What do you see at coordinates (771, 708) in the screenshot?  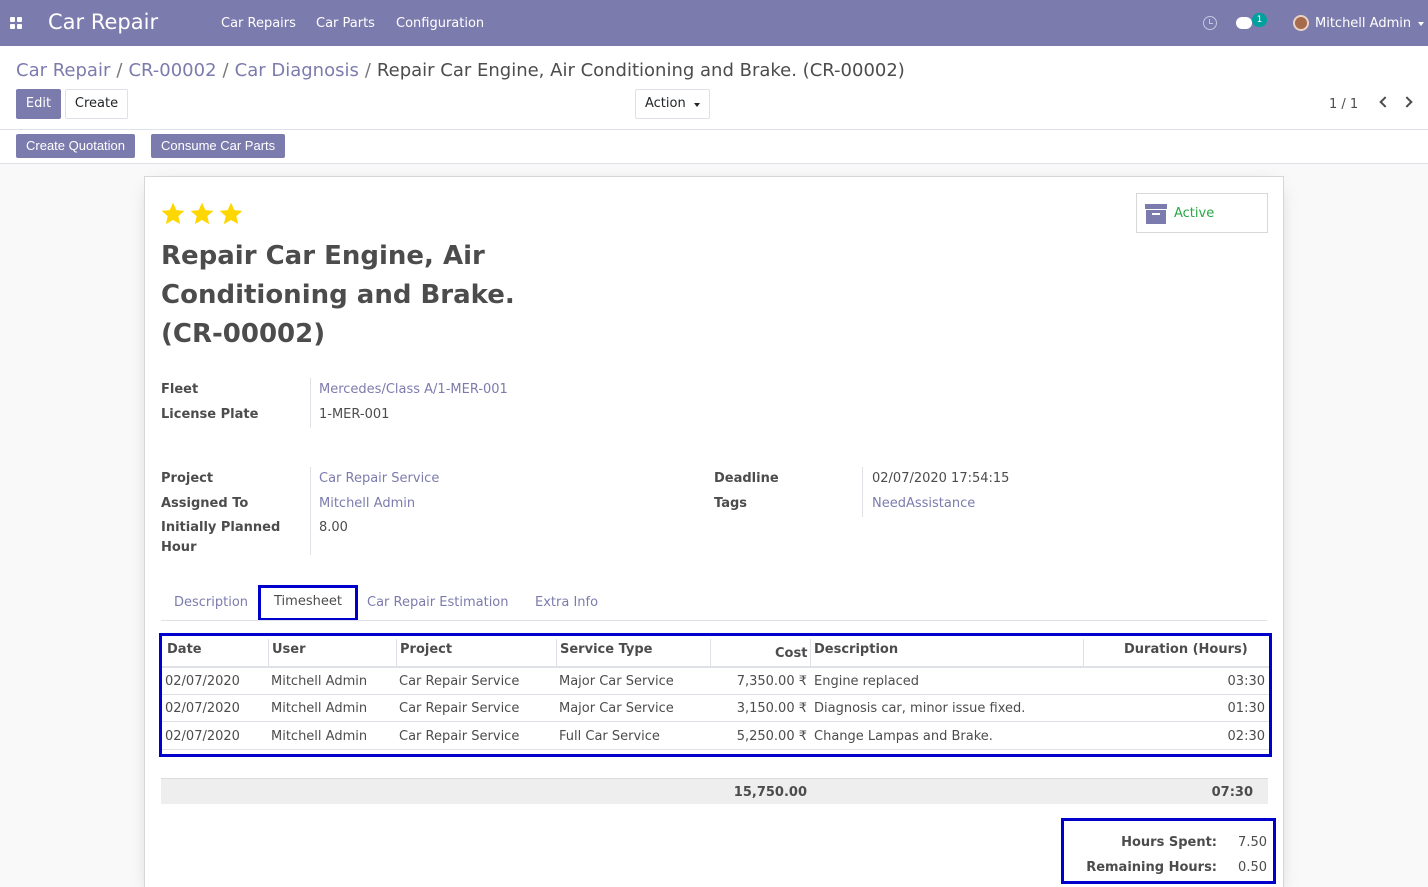 I see `cell-cost: 3,150.00 ₹` at bounding box center [771, 708].